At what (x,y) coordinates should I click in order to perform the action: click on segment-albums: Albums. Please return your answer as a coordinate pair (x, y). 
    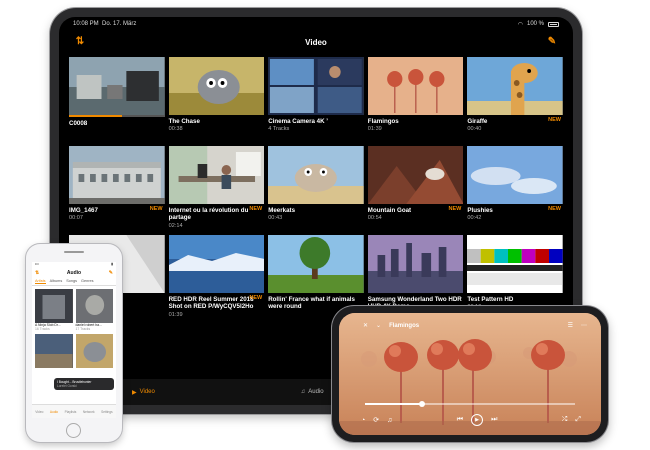
    Looking at the image, I should click on (56, 281).